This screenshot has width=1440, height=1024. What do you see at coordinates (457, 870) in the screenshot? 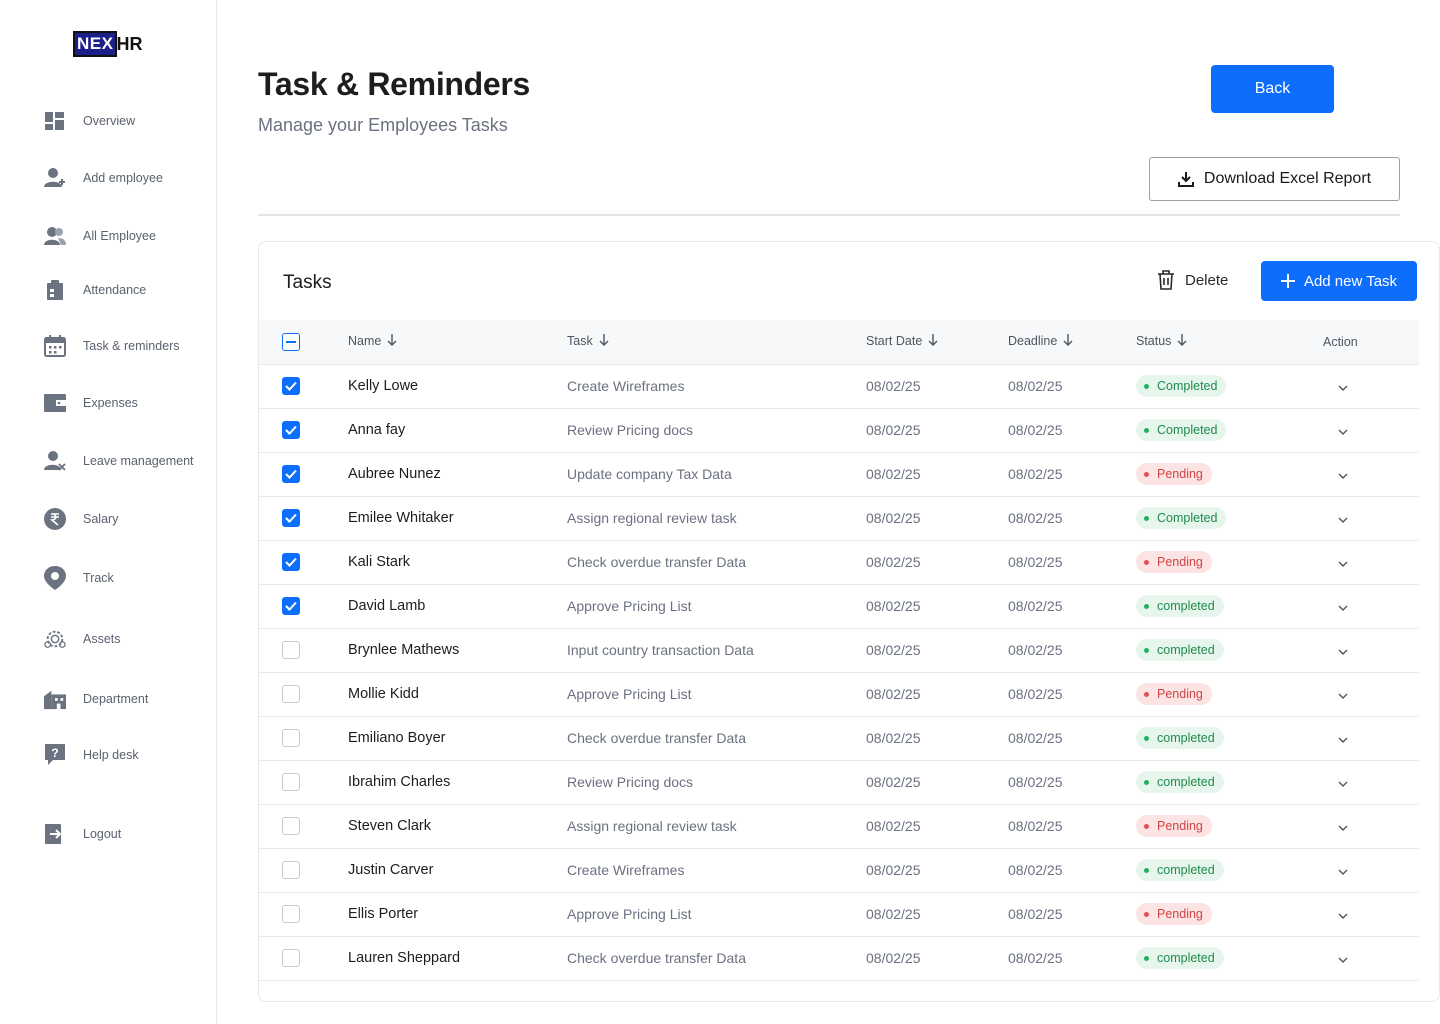
I see `cell-name: Justin Carver` at bounding box center [457, 870].